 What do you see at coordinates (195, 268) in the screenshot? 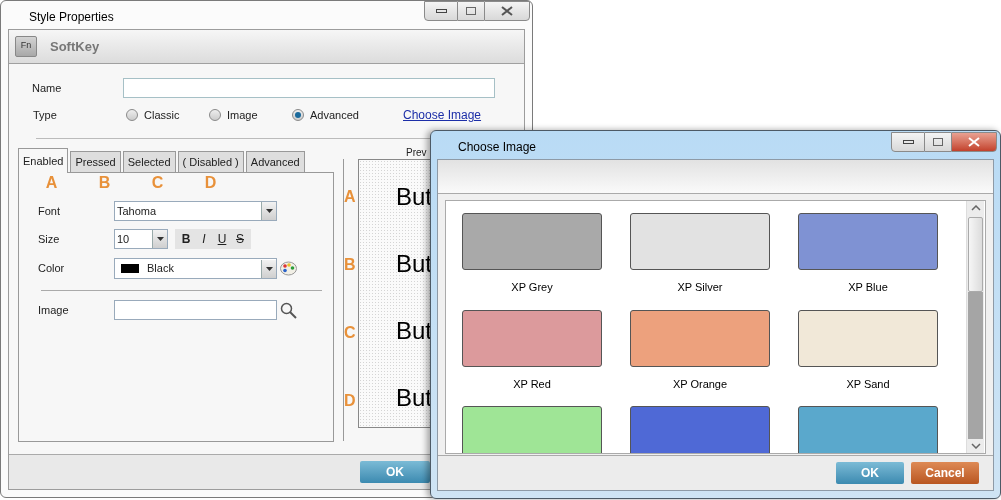
I see `color-dropdown: Black` at bounding box center [195, 268].